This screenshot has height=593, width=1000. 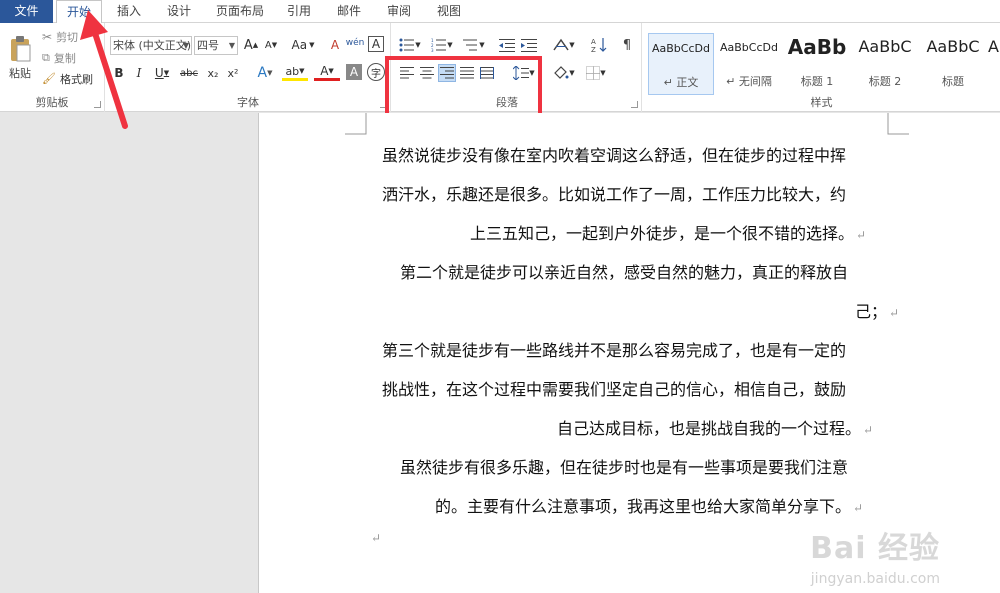 What do you see at coordinates (875, 579) in the screenshot?
I see `watermark-url: jingyan.baidu.com` at bounding box center [875, 579].